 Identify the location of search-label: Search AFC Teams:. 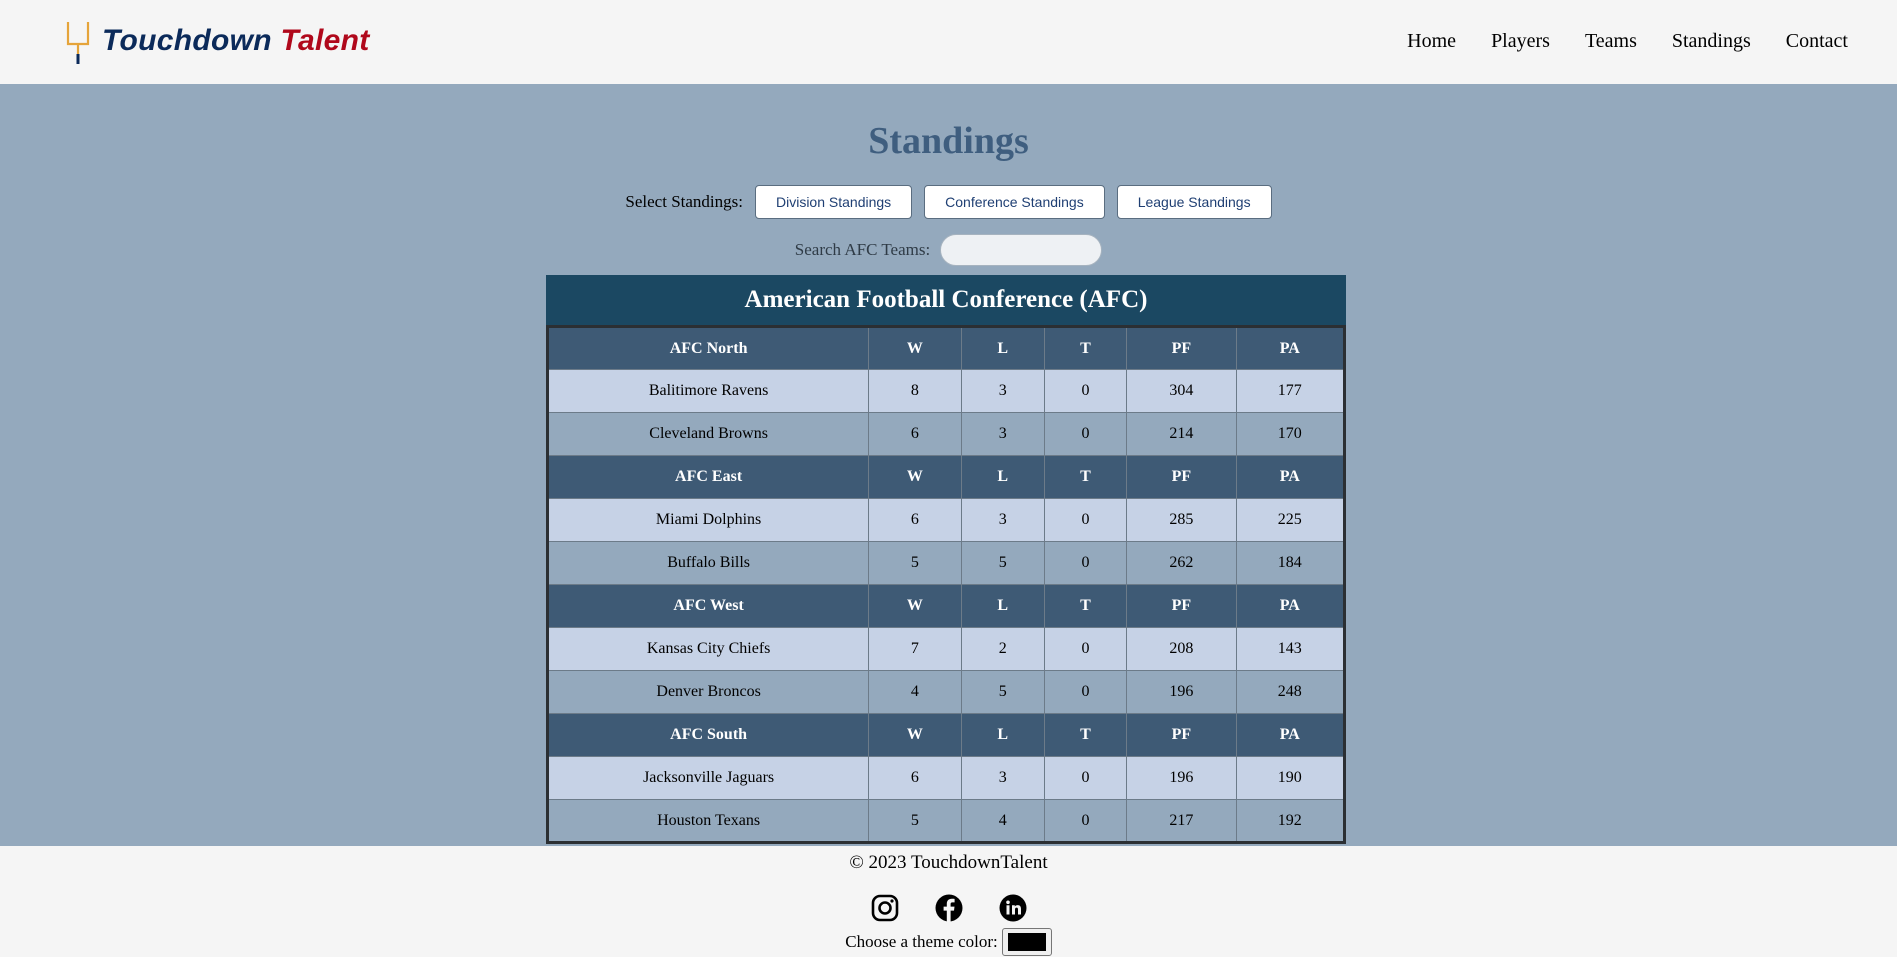
(862, 249).